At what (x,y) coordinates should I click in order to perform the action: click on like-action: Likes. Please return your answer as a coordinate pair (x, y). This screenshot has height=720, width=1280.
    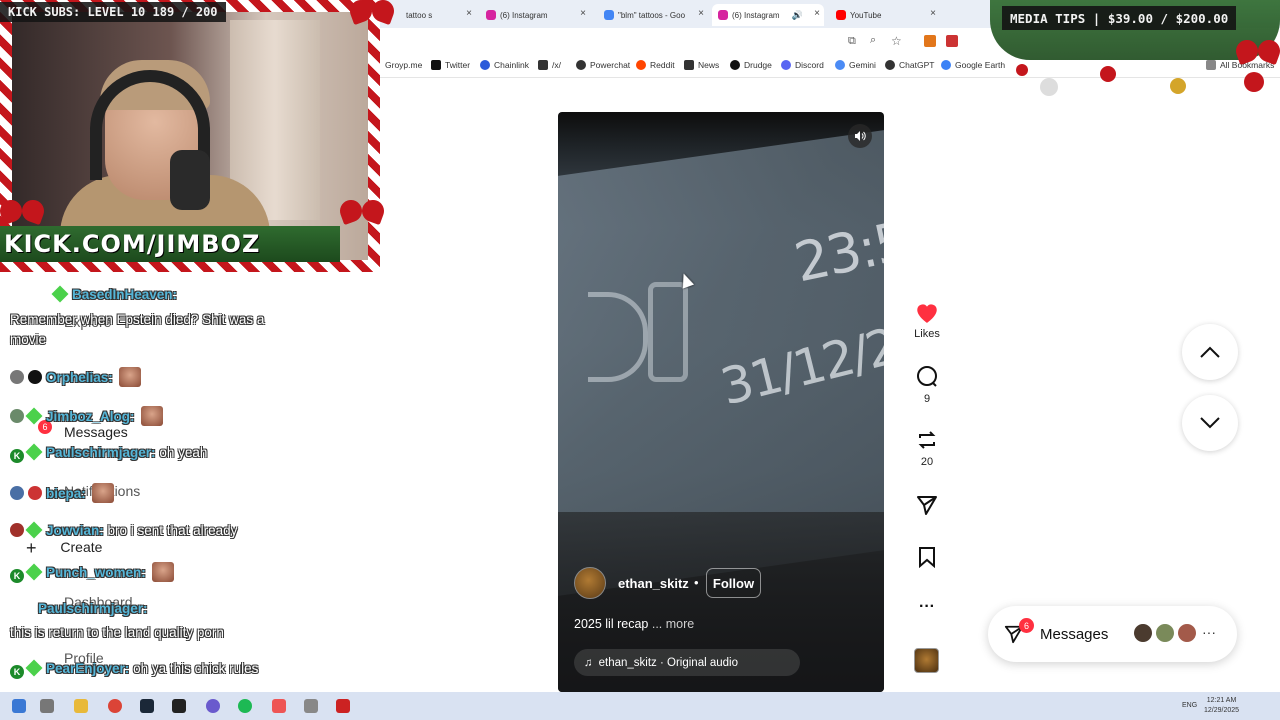
    Looking at the image, I should click on (927, 320).